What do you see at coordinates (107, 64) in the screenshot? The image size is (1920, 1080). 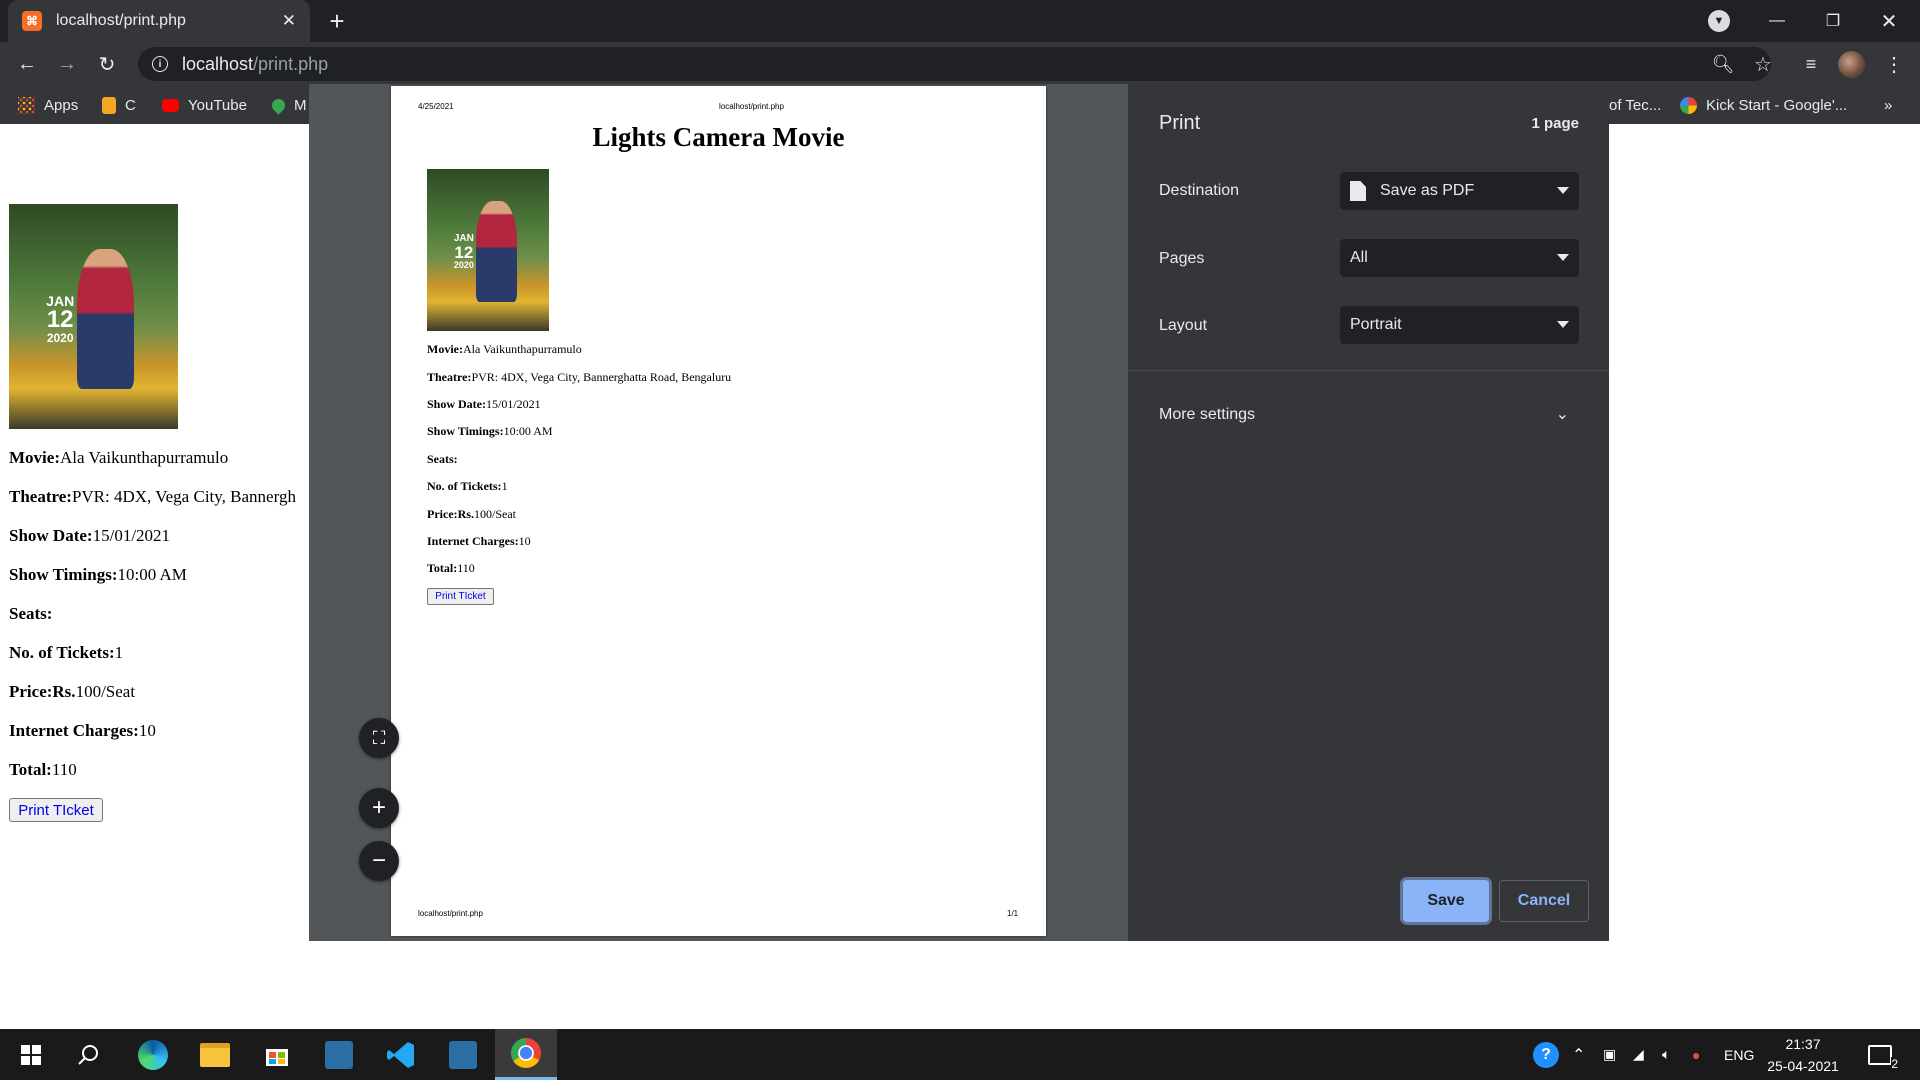 I see `reload-icon: ↻` at bounding box center [107, 64].